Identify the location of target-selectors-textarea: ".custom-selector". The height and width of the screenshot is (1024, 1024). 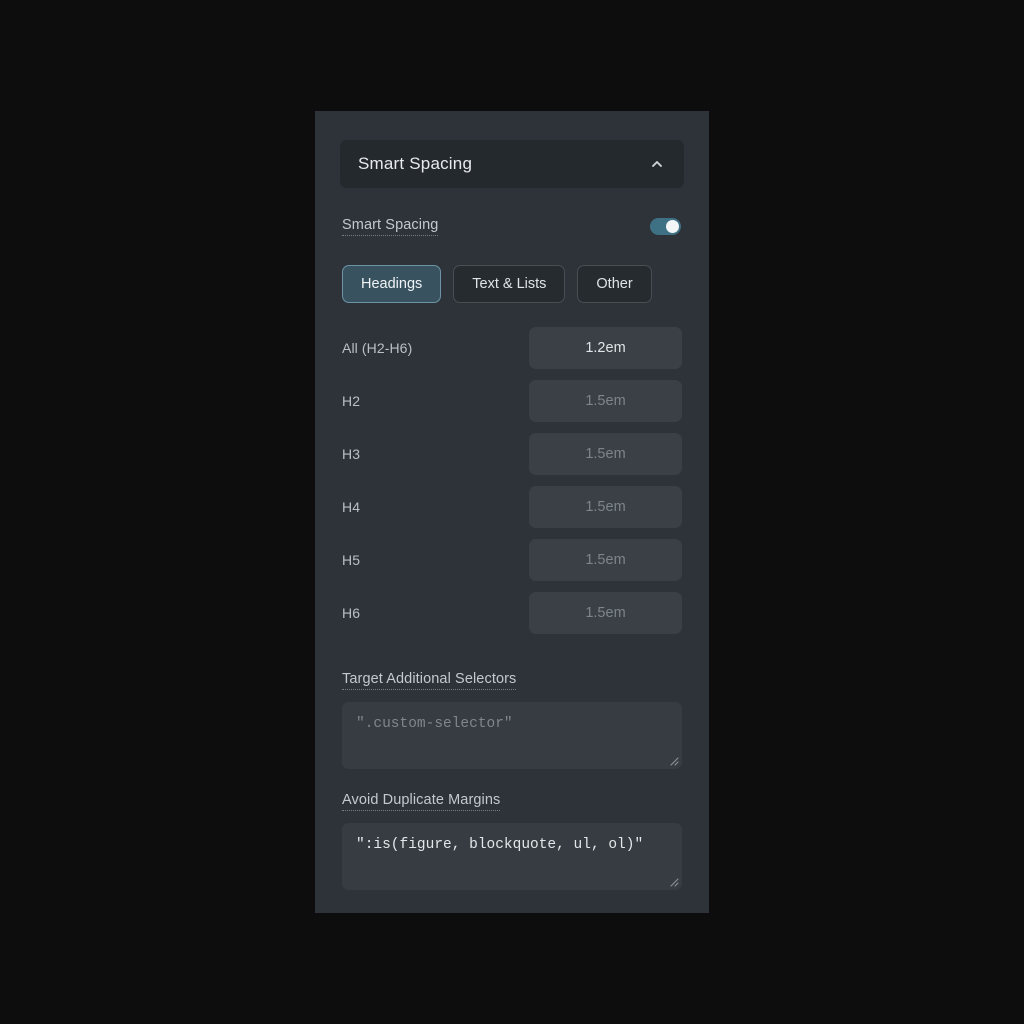
(512, 735).